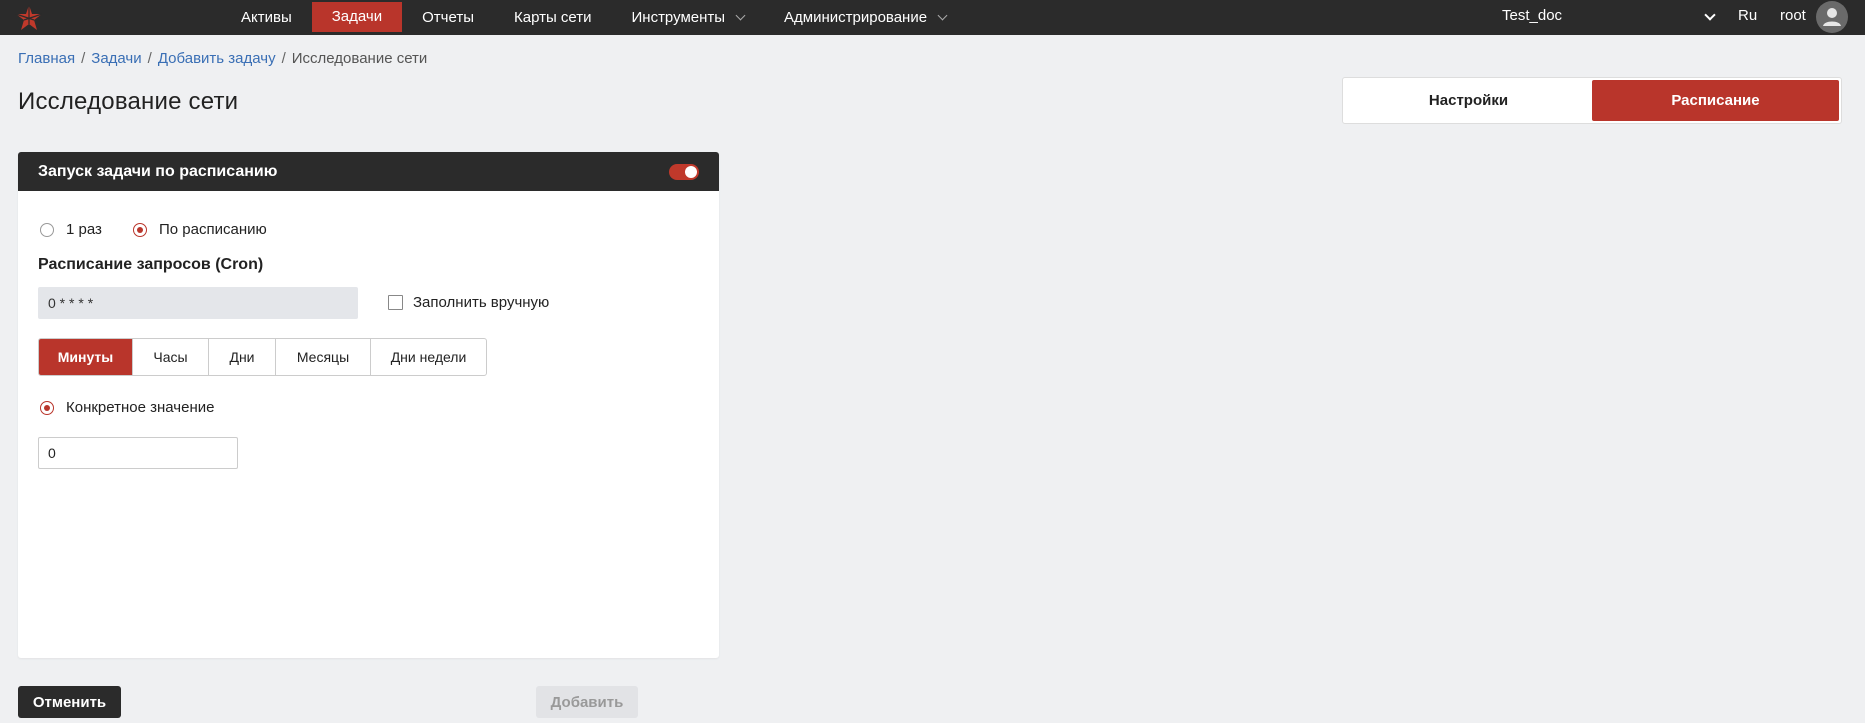 The width and height of the screenshot is (1865, 723). What do you see at coordinates (158, 171) in the screenshot?
I see `panel-title: Запуск задачи по расписанию` at bounding box center [158, 171].